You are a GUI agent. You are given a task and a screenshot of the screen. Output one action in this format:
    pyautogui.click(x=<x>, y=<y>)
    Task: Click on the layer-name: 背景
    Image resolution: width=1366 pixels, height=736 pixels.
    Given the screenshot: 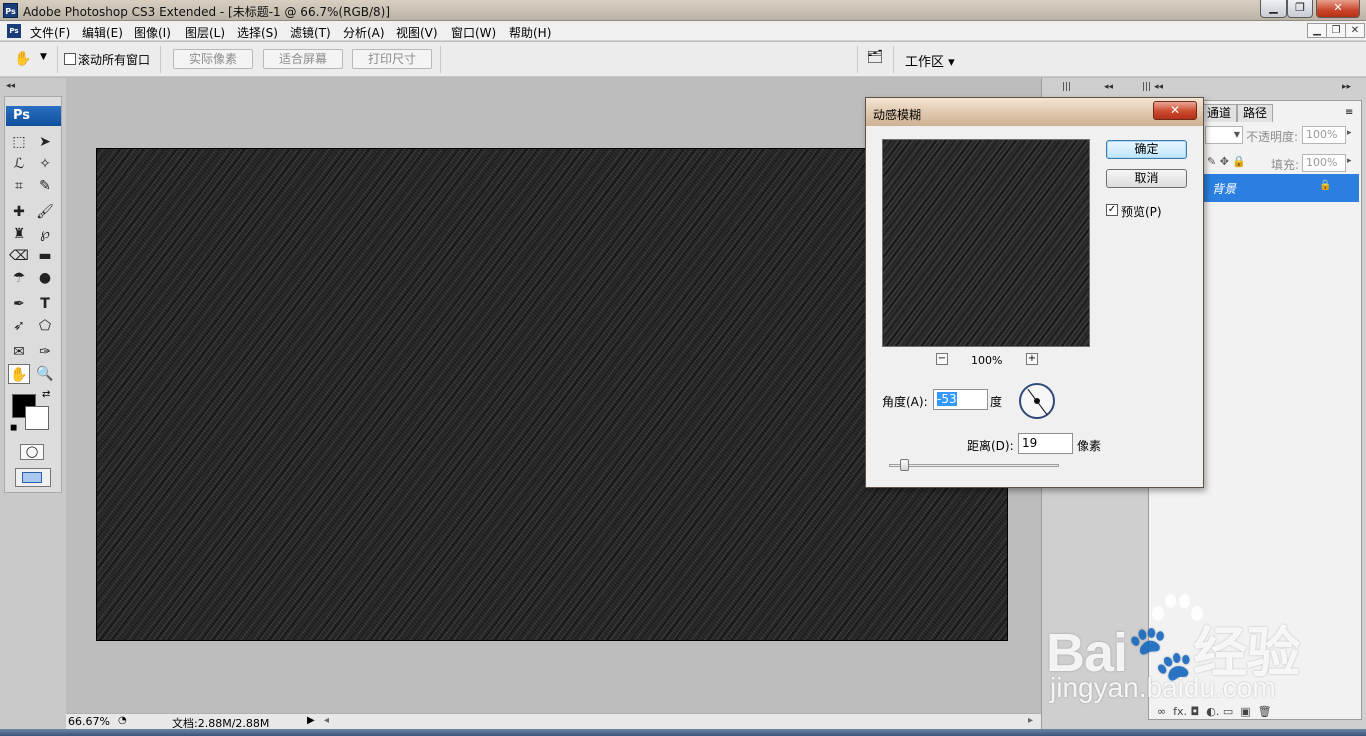 What is the action you would take?
    pyautogui.click(x=1224, y=189)
    